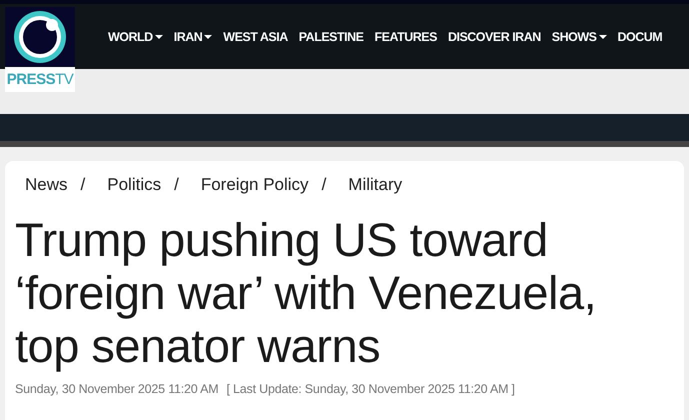 This screenshot has height=420, width=689. Describe the element at coordinates (255, 37) in the screenshot. I see `nav-link: WEST ASIA` at that location.